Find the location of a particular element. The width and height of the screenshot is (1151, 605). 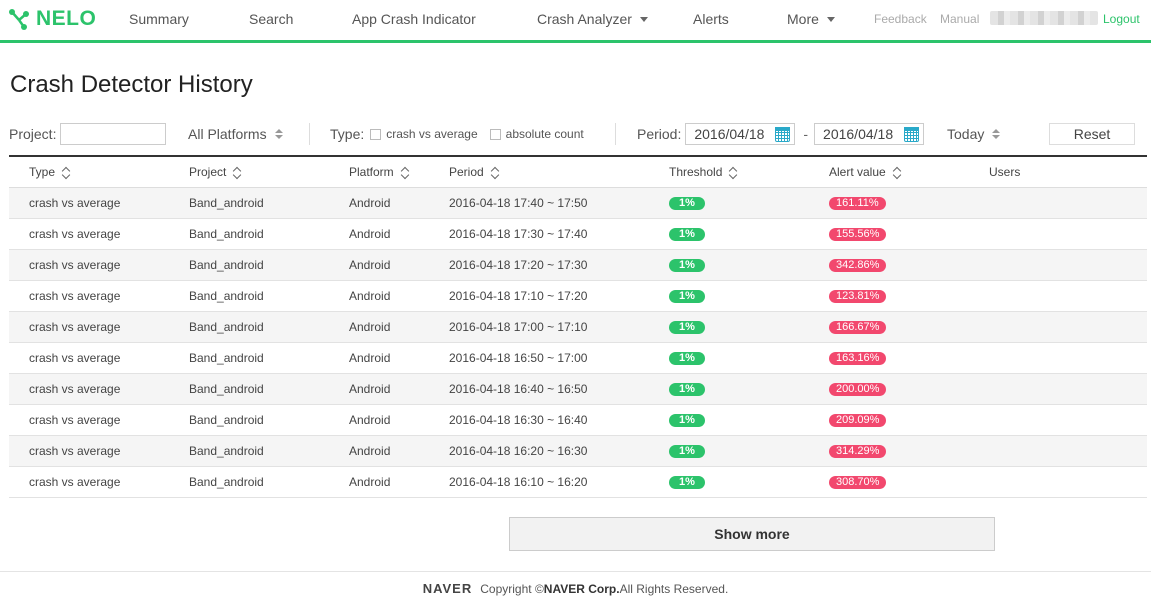

type-option-absolute-count: absolute count is located at coordinates (536, 134).